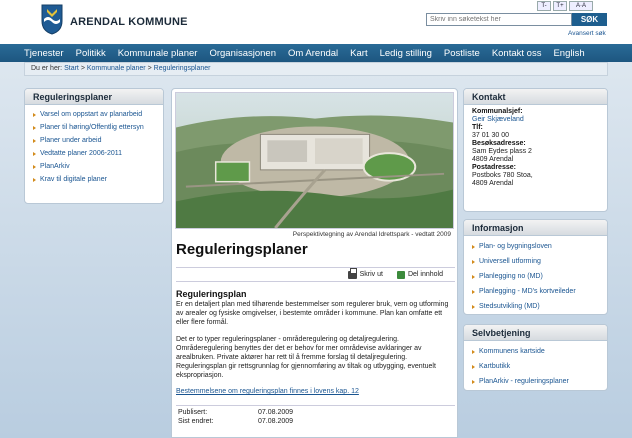  What do you see at coordinates (71, 140) in the screenshot?
I see `left-menu-item-label: Planer under arbeid` at bounding box center [71, 140].